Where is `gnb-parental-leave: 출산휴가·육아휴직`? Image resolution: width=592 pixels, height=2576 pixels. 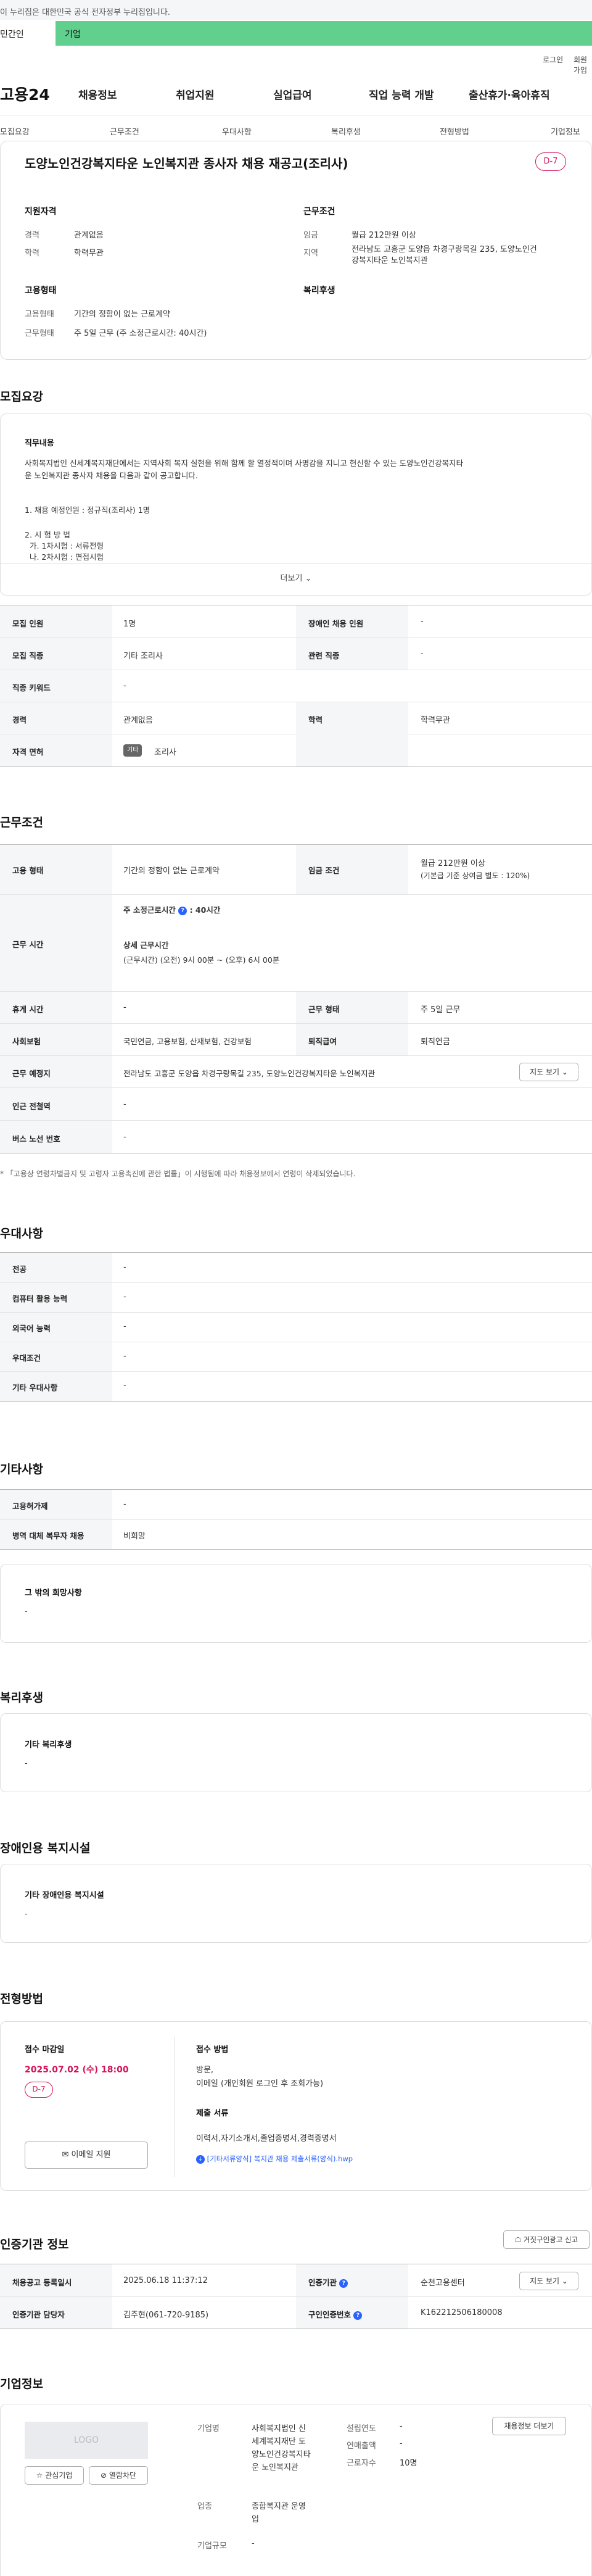
gnb-parental-leave: 출산휴가·육아휴직 is located at coordinates (510, 94).